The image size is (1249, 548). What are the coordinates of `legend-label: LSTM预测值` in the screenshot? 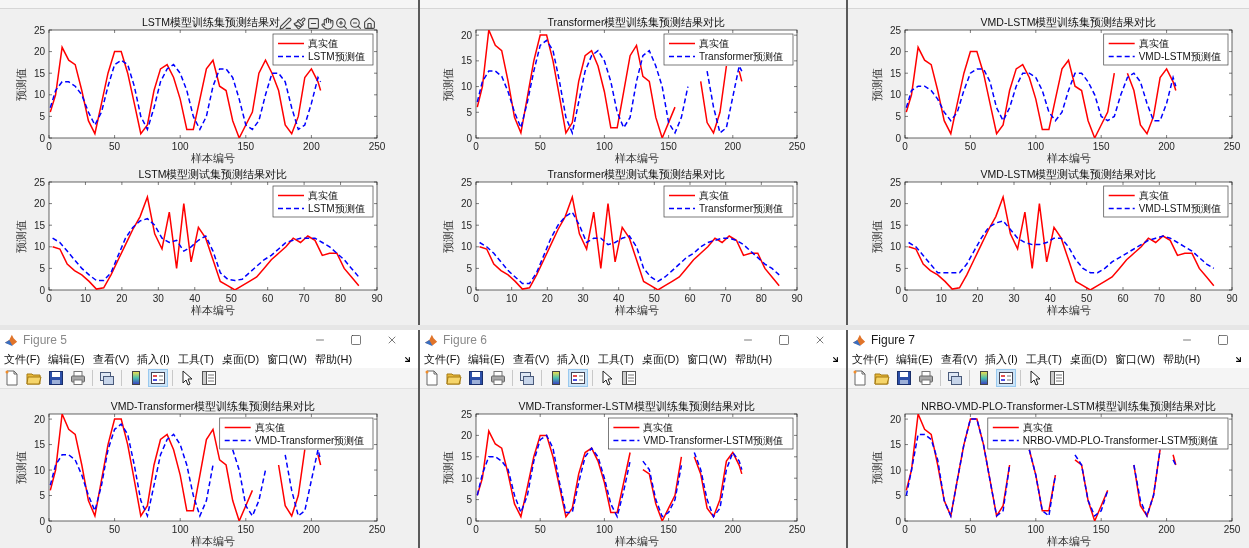 It's located at (336, 56).